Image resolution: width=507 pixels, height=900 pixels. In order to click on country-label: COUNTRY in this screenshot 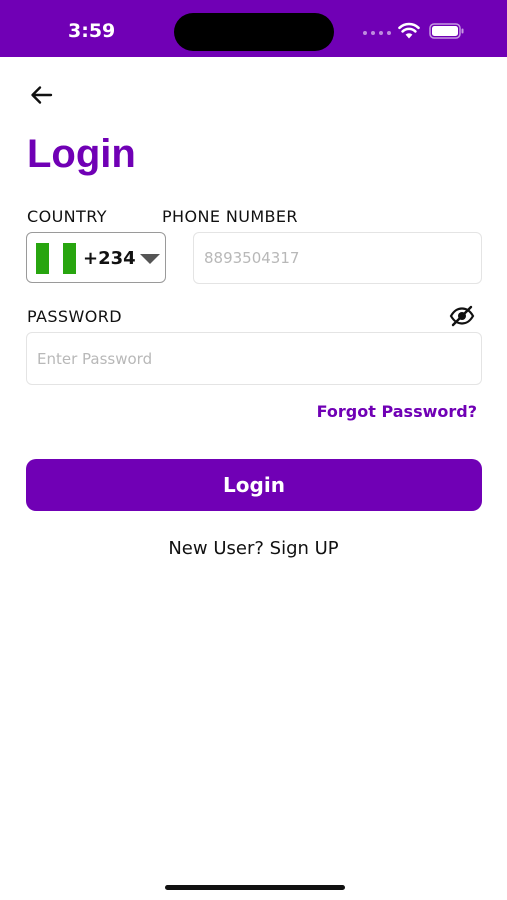, I will do `click(67, 216)`.